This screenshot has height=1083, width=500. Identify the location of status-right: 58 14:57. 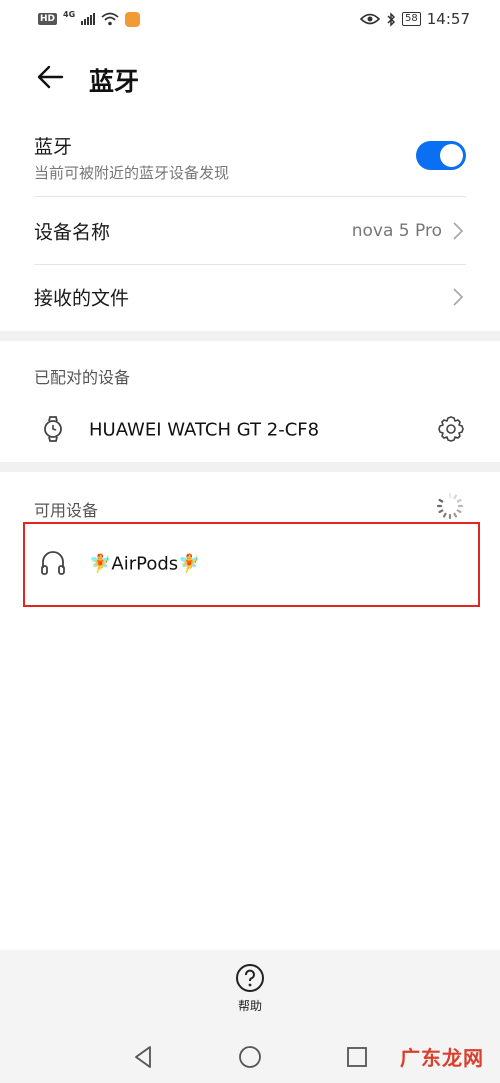
(415, 19).